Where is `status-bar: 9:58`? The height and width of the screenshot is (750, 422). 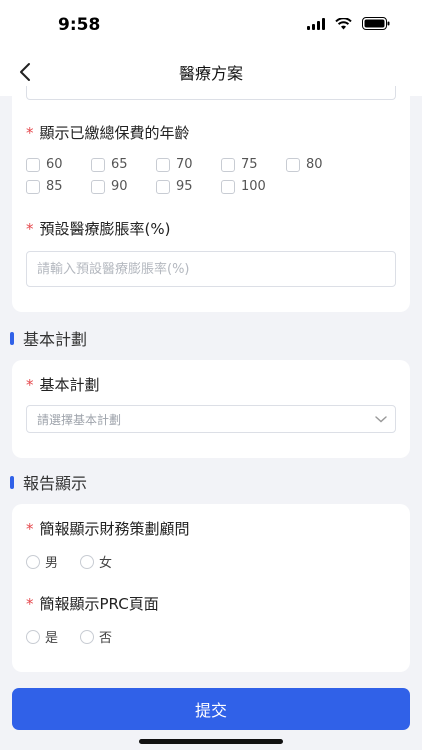 status-bar: 9:58 is located at coordinates (211, 24).